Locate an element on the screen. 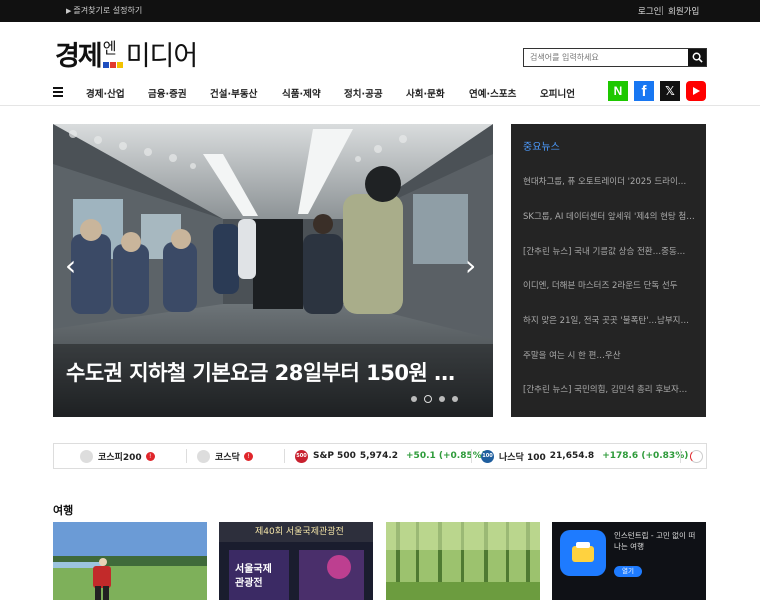 The image size is (760, 600). nav-politics: 정치·공공 is located at coordinates (363, 93).